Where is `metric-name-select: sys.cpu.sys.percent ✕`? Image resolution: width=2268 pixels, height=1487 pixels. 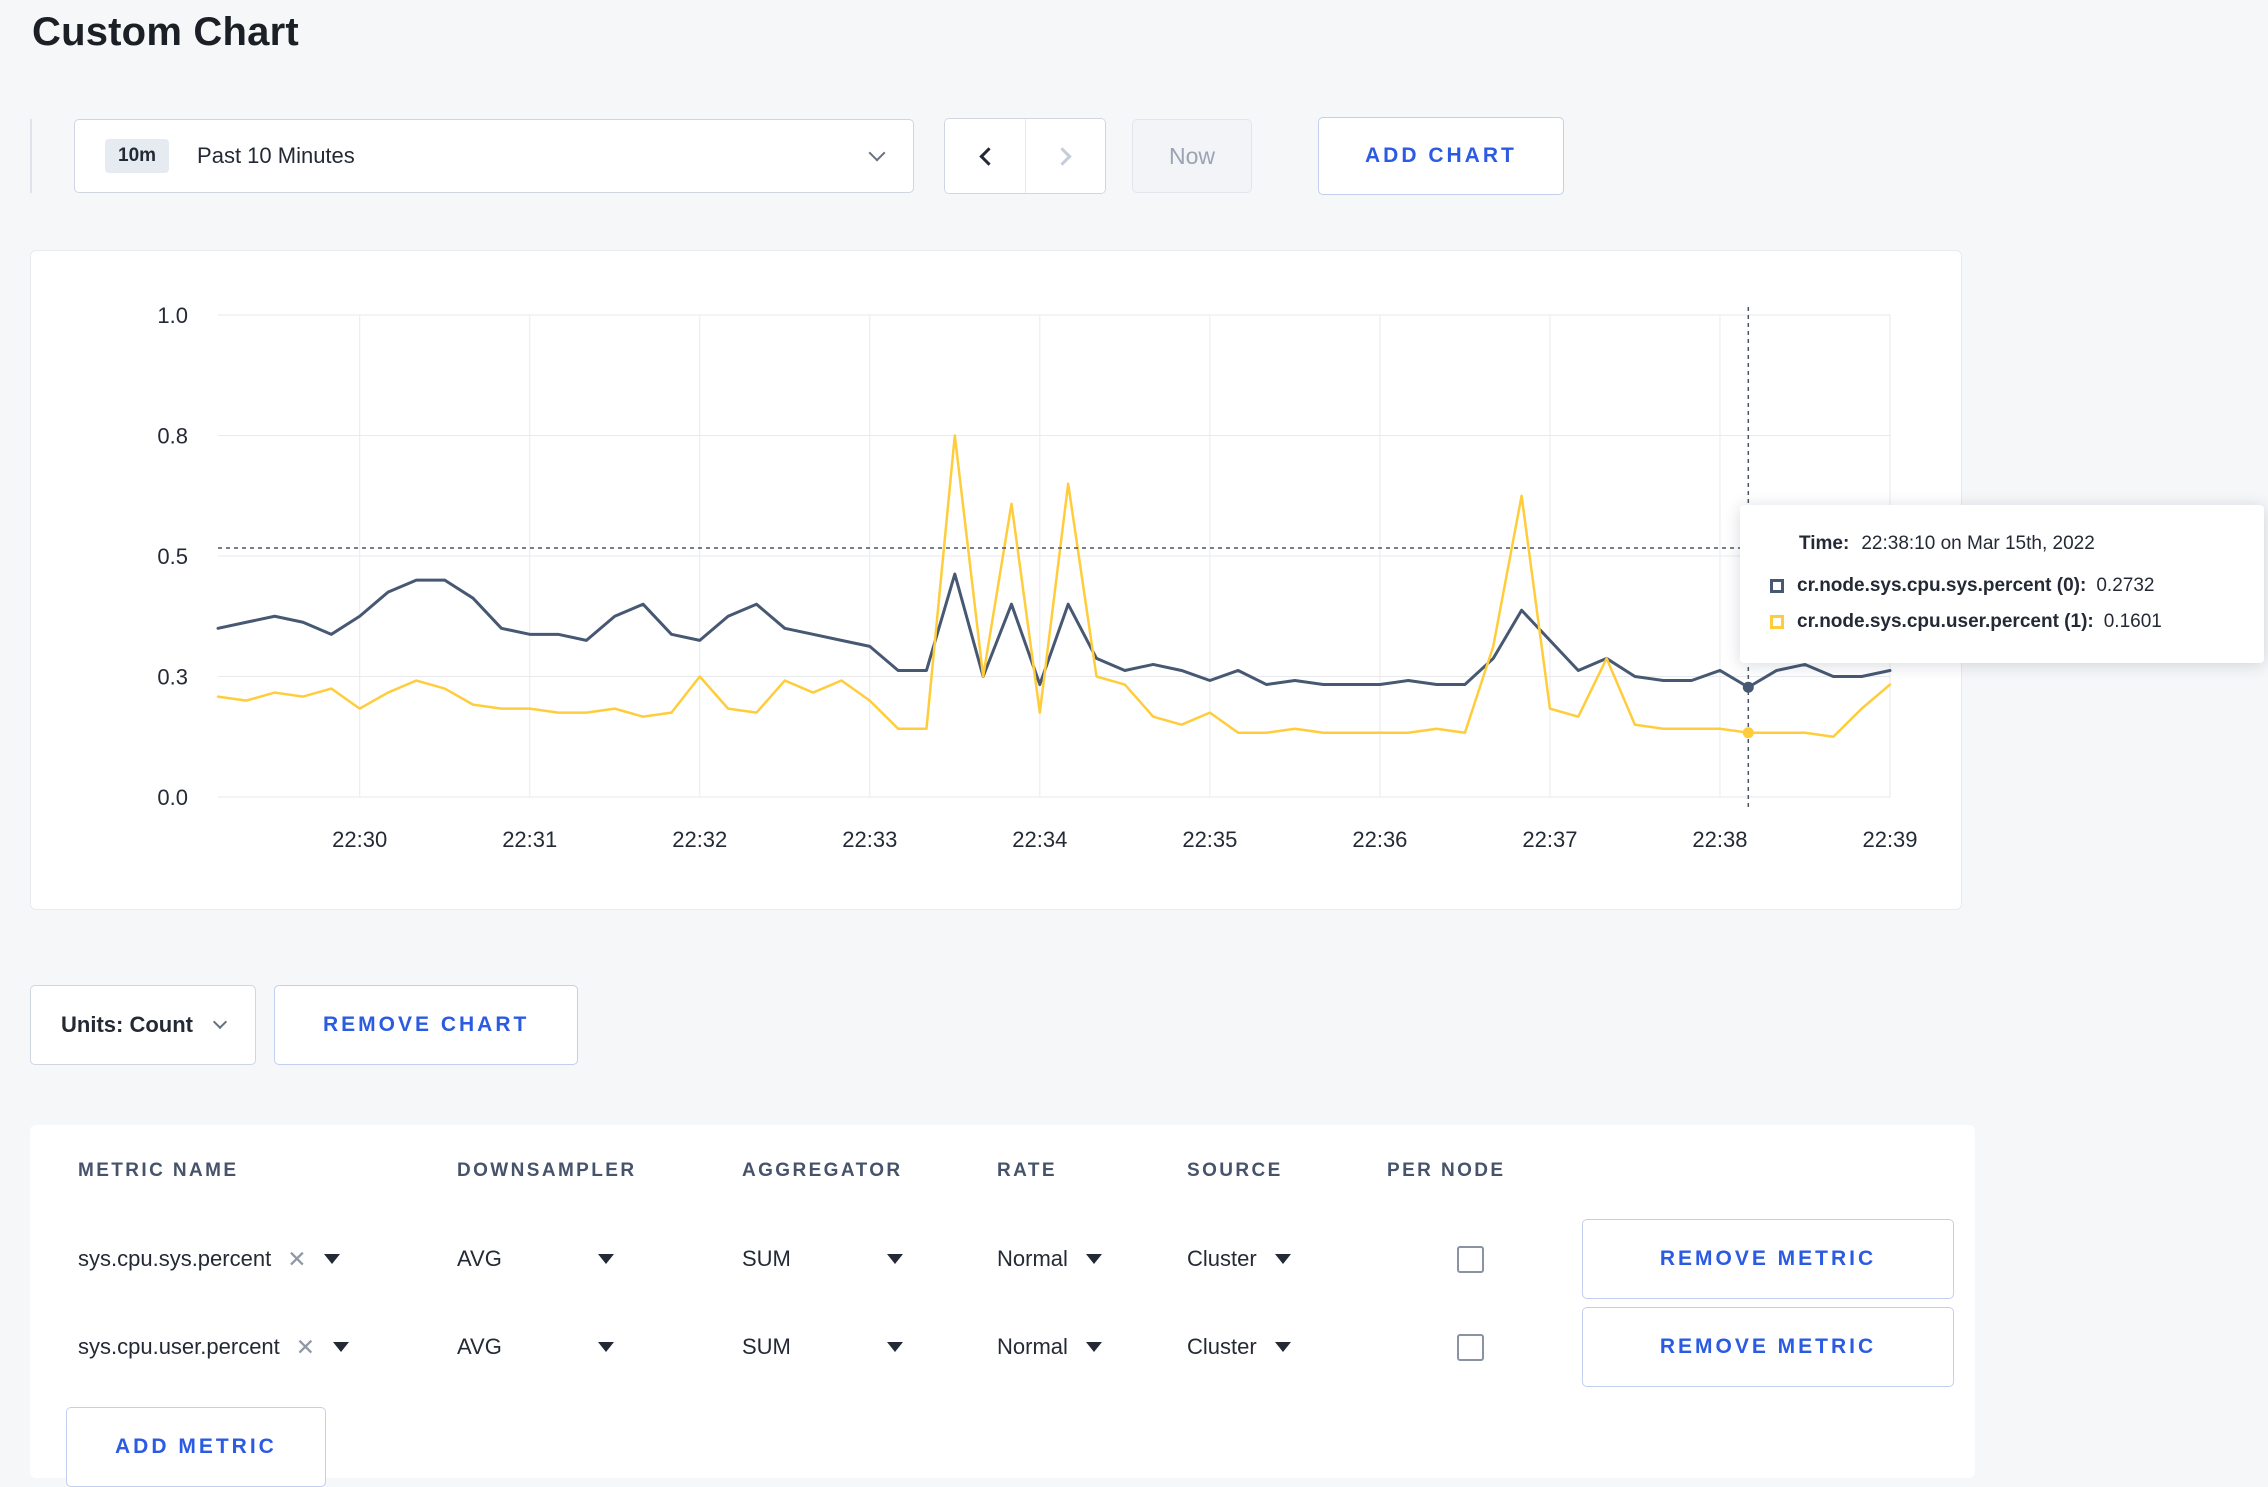 metric-name-select: sys.cpu.sys.percent ✕ is located at coordinates (255, 1259).